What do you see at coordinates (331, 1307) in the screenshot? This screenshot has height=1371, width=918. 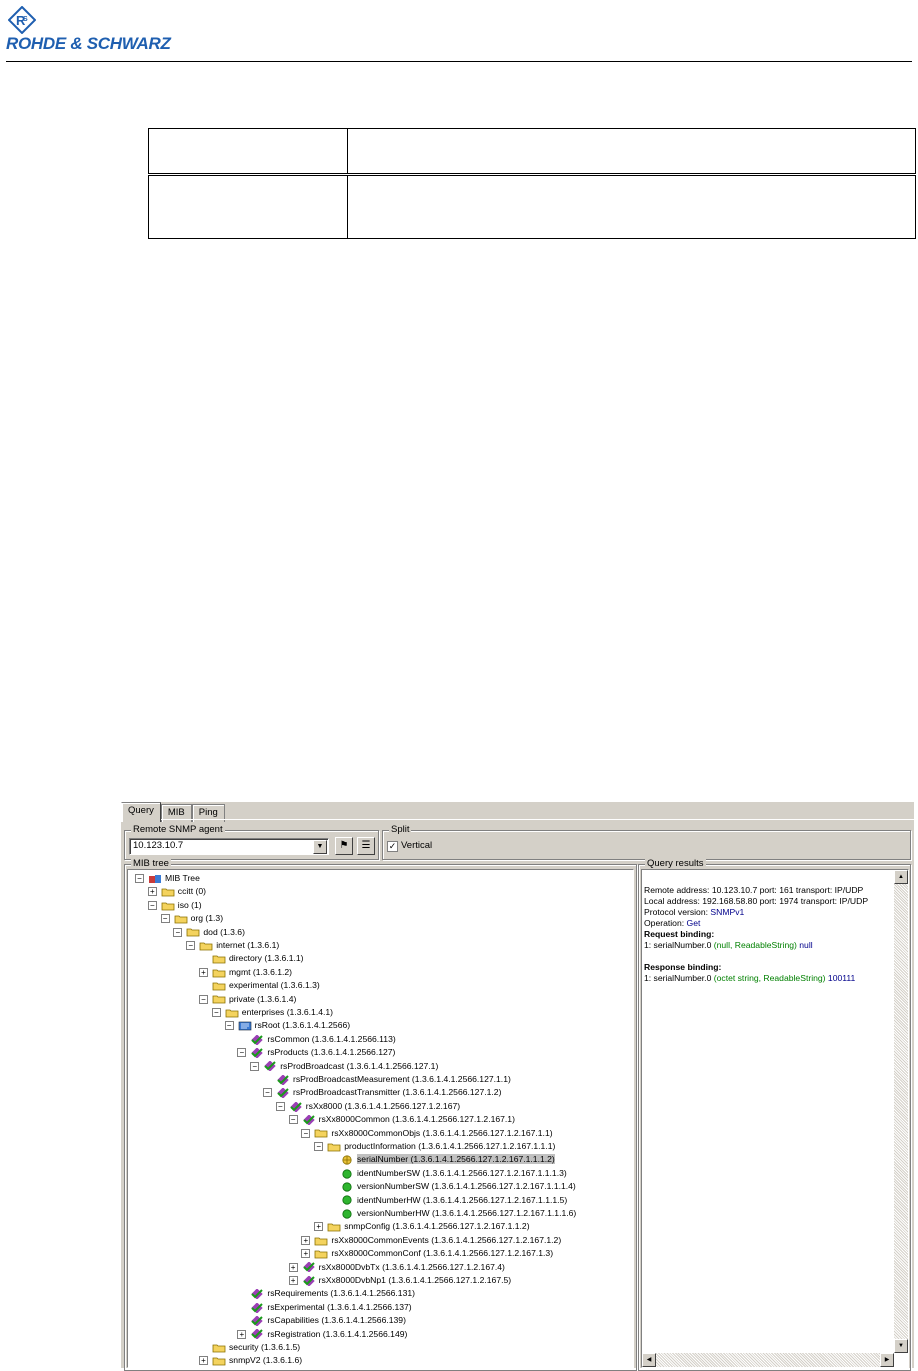 I see `tree-node: rsExperimental (1.3.6.1.4.1.2566.137)` at bounding box center [331, 1307].